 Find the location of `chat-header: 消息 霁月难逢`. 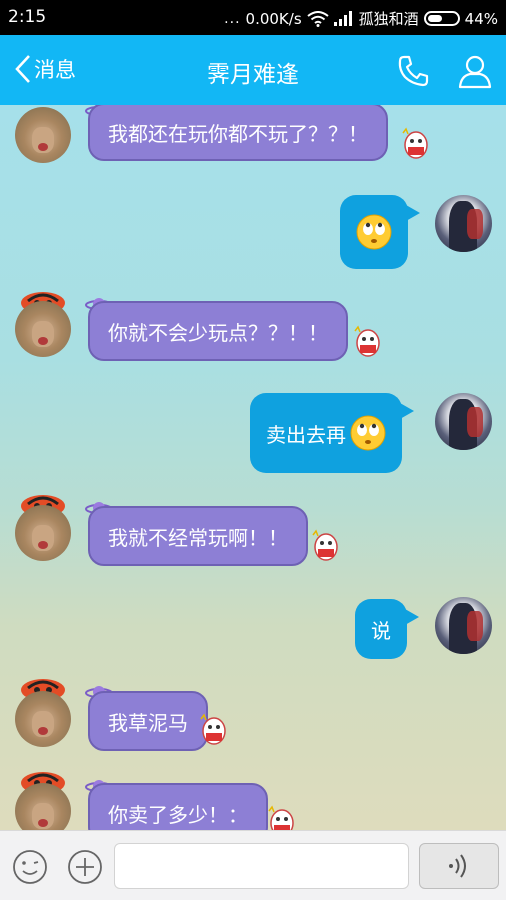

chat-header: 消息 霁月难逢 is located at coordinates (253, 70).